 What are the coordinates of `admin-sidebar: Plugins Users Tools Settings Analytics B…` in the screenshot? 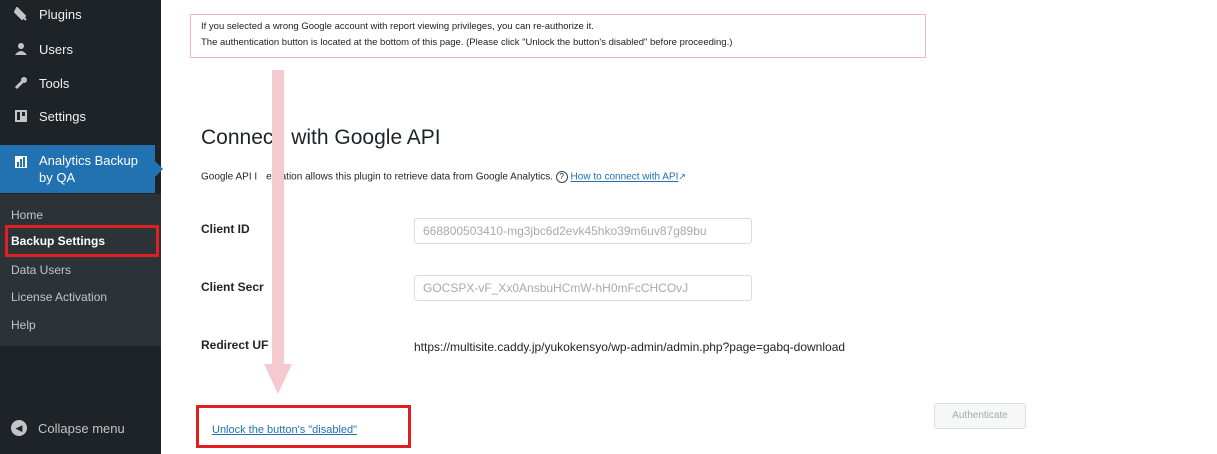 It's located at (81, 227).